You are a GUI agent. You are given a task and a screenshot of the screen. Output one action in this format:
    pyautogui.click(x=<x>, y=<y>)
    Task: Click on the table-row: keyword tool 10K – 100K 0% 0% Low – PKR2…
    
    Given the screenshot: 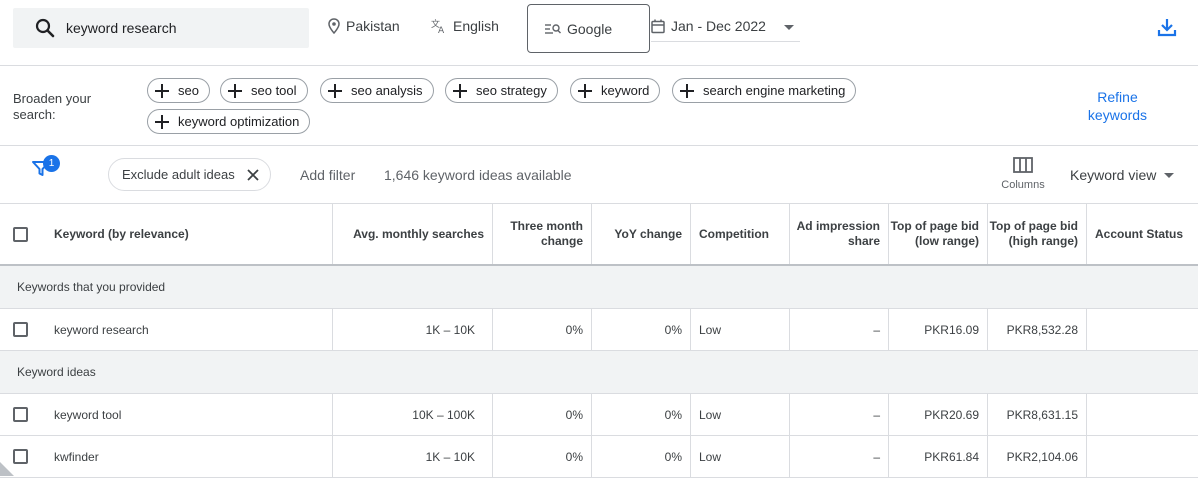 What is the action you would take?
    pyautogui.click(x=599, y=415)
    